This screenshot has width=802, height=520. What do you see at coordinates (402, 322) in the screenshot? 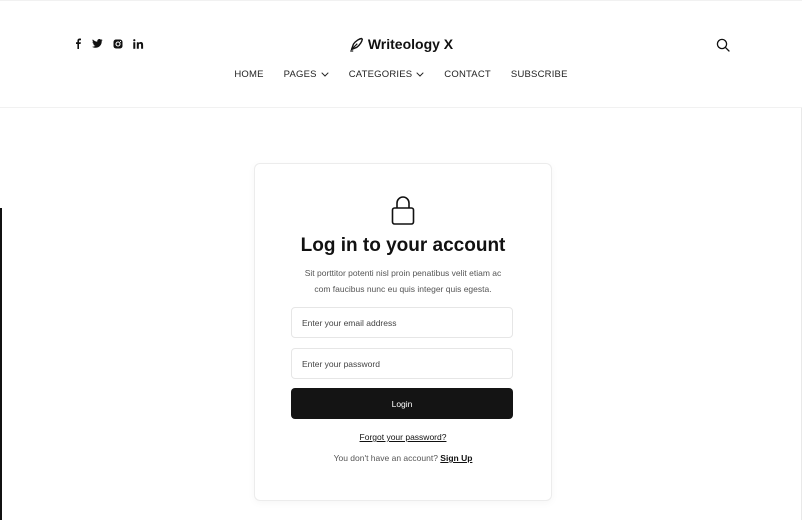
I see `email-field: Enter your email address` at bounding box center [402, 322].